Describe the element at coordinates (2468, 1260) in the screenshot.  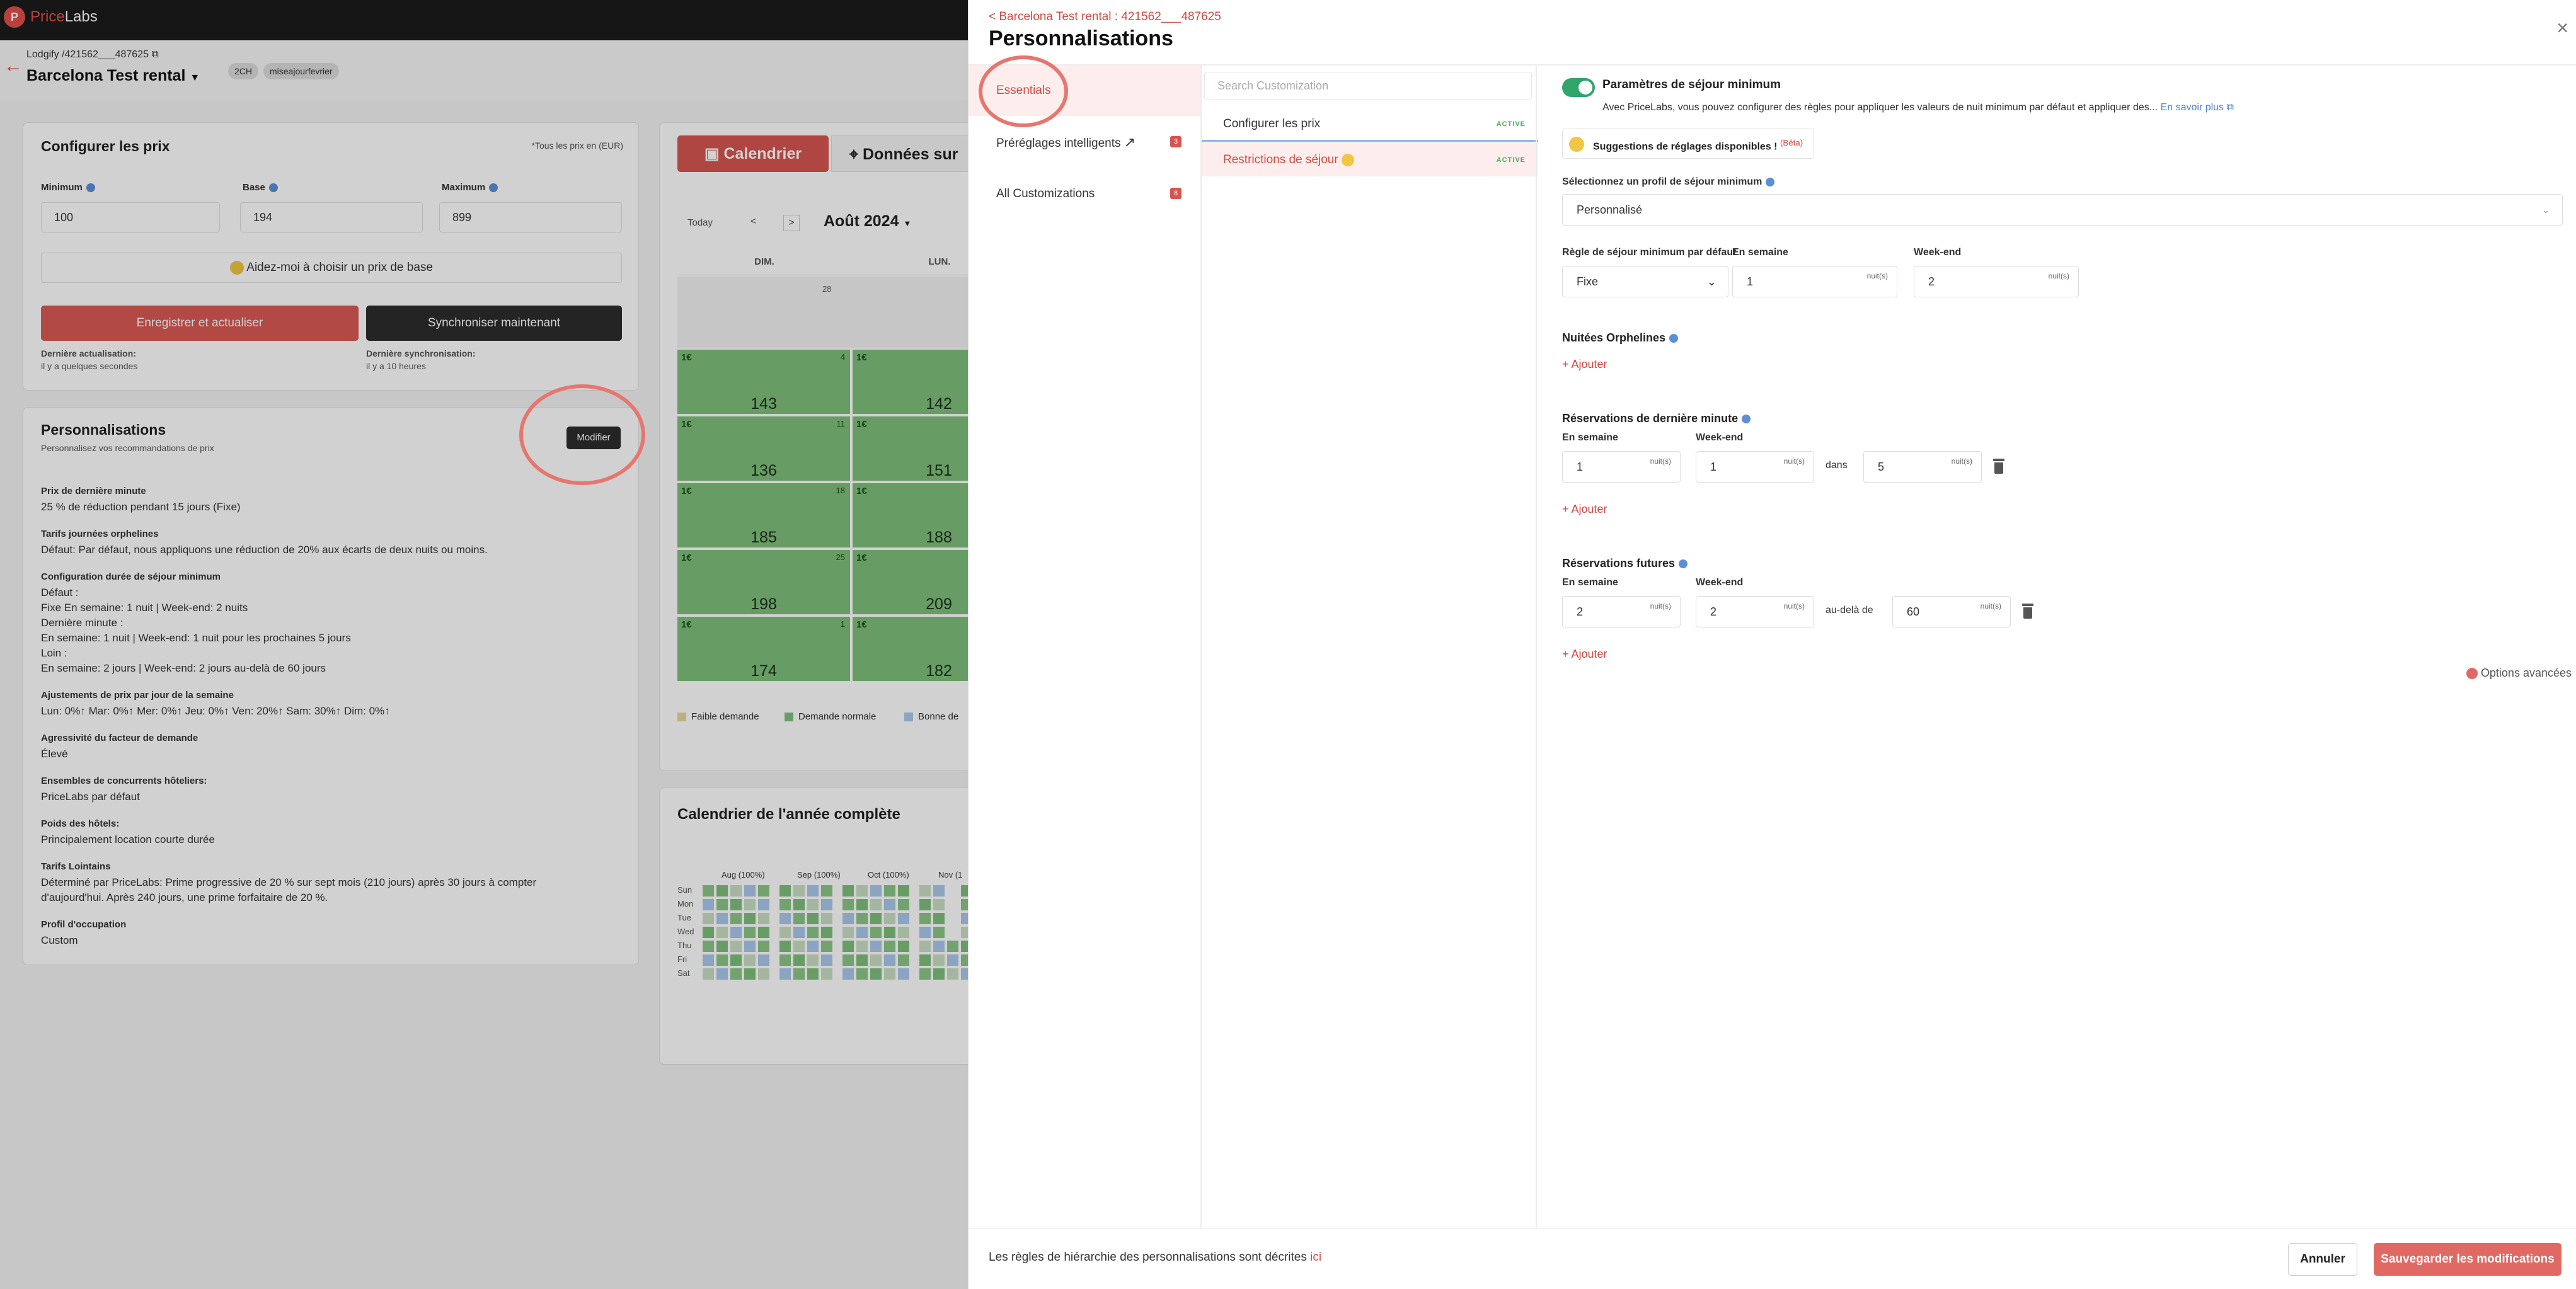
I see `save-changes-button: Sauvegarder les modifications` at that location.